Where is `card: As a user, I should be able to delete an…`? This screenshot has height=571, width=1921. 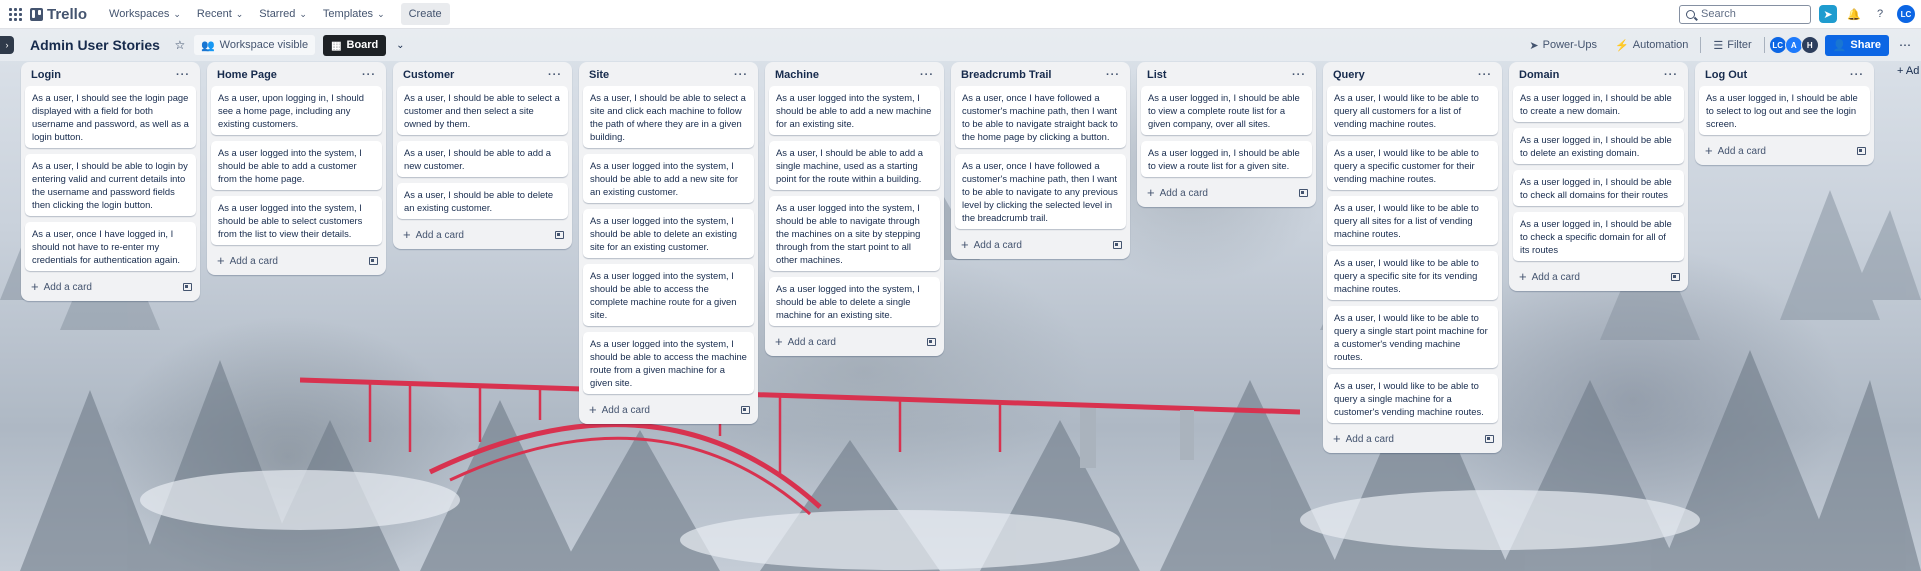 card: As a user, I should be able to delete an… is located at coordinates (482, 201).